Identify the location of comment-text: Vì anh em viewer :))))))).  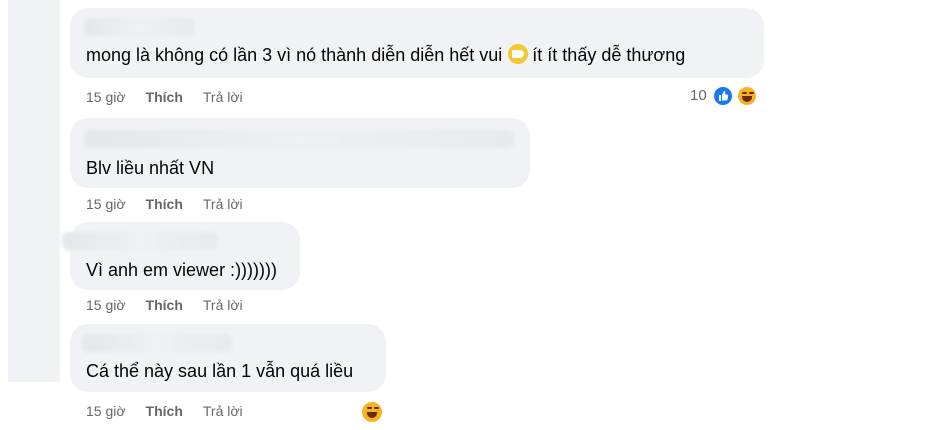
(182, 270).